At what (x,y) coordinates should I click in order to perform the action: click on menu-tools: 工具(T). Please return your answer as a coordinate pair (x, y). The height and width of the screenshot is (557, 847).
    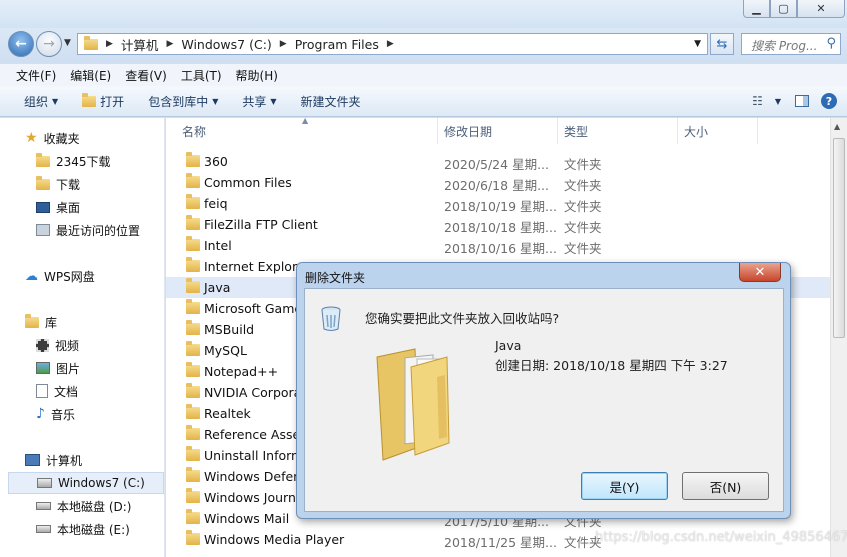
    Looking at the image, I should click on (201, 75).